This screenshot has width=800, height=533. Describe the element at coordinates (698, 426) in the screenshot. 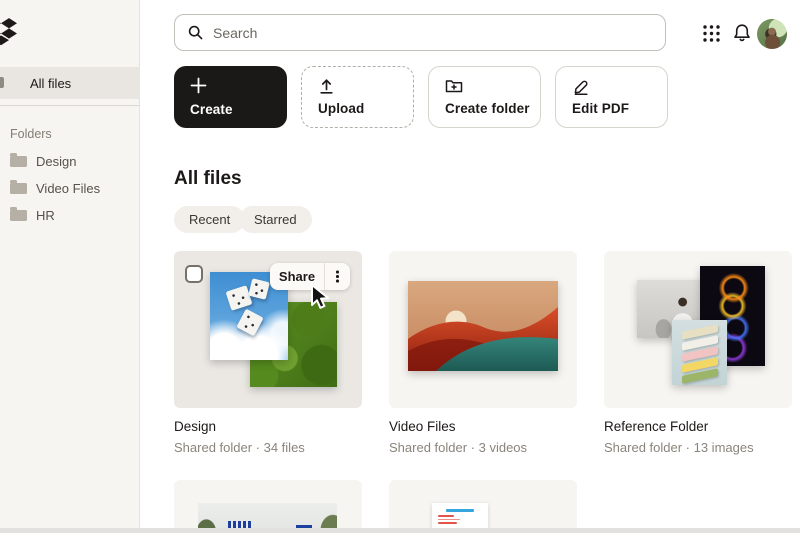

I see `card-name: Reference Folder` at that location.